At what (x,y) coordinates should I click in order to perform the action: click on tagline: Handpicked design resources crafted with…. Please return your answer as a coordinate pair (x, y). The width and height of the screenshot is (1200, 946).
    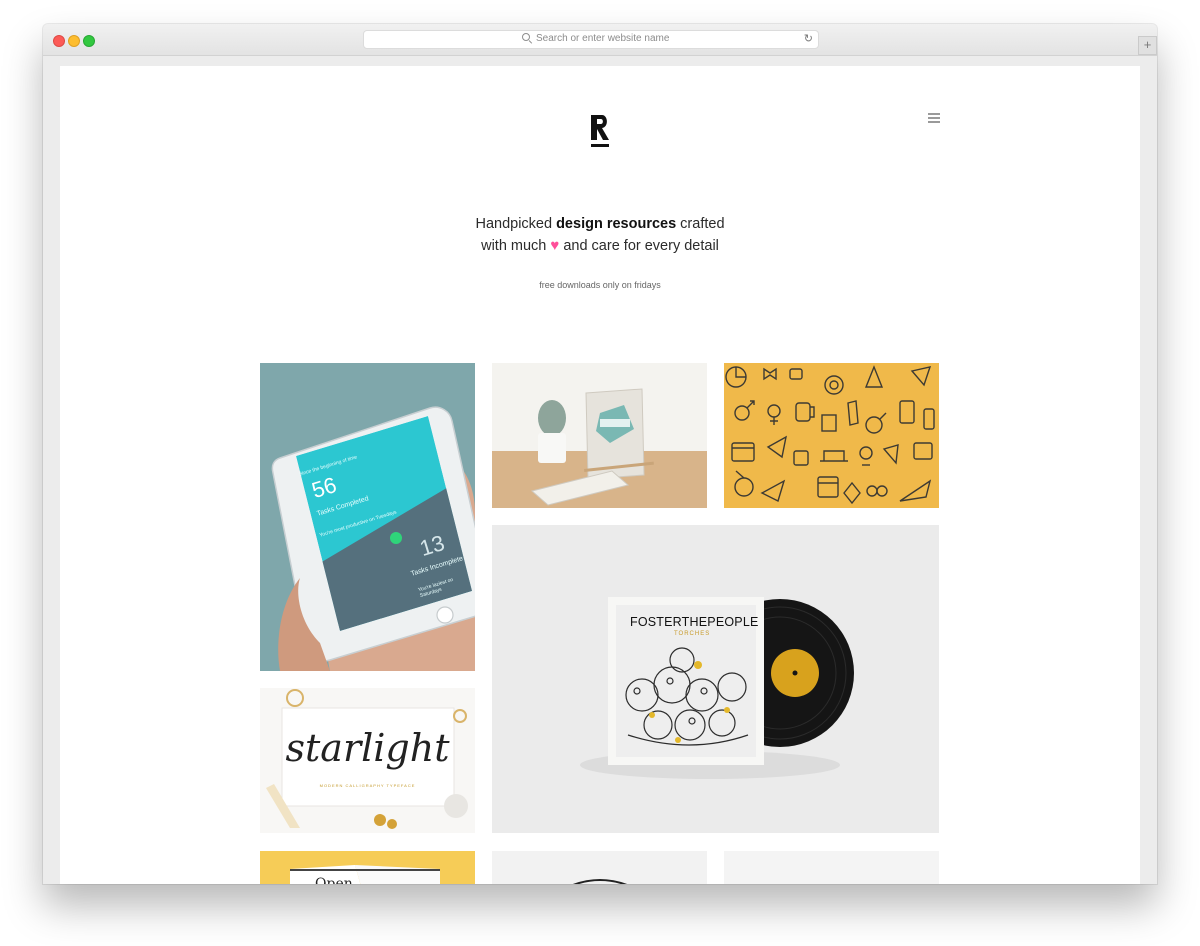
    Looking at the image, I should click on (600, 235).